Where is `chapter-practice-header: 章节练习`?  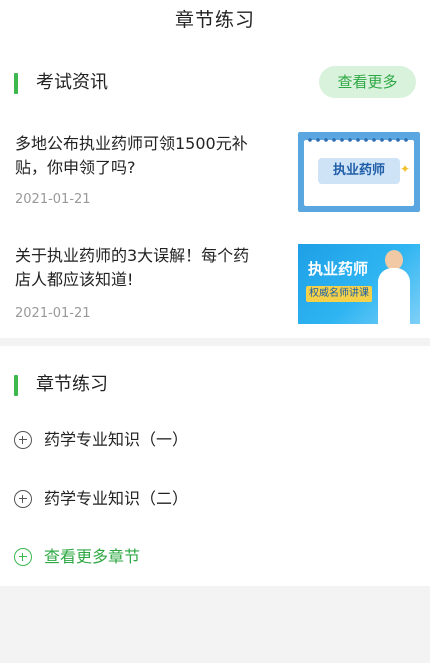
chapter-practice-header: 章节练习 is located at coordinates (215, 386).